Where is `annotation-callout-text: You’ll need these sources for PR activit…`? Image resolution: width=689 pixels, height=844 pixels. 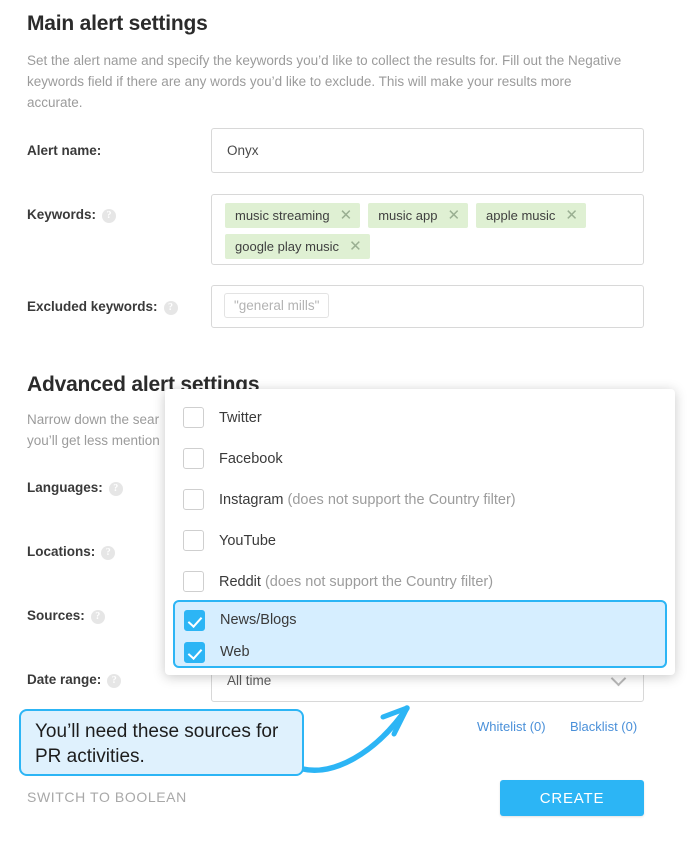
annotation-callout-text: You’ll need these sources for PR activit… is located at coordinates (157, 744).